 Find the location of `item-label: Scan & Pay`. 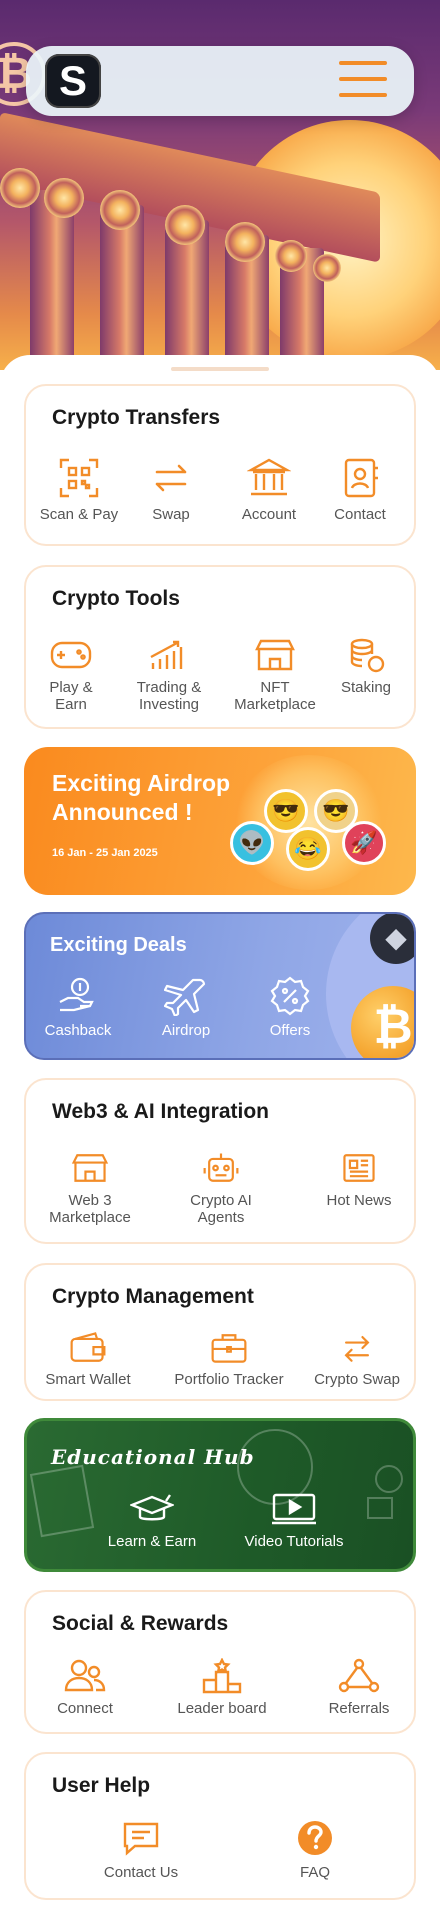

item-label: Scan & Pay is located at coordinates (79, 514).